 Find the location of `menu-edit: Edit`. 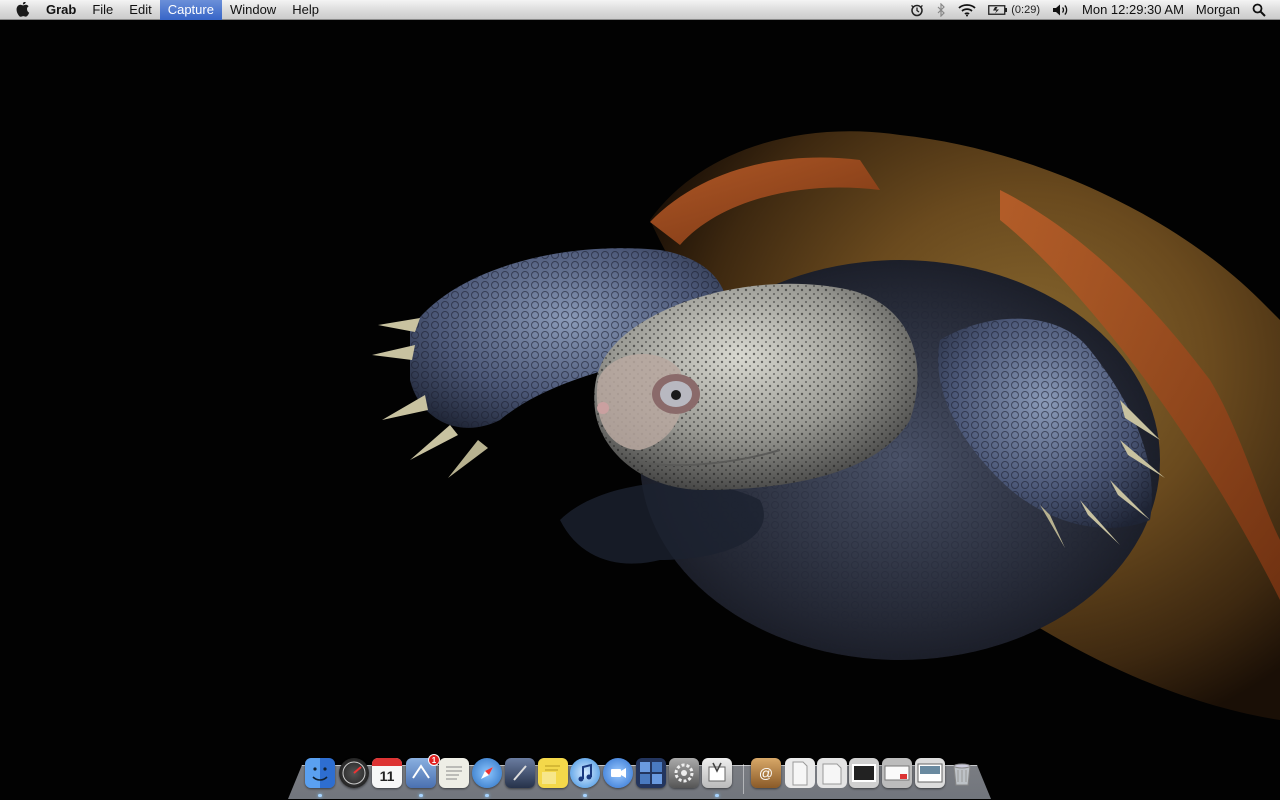

menu-edit: Edit is located at coordinates (140, 10).